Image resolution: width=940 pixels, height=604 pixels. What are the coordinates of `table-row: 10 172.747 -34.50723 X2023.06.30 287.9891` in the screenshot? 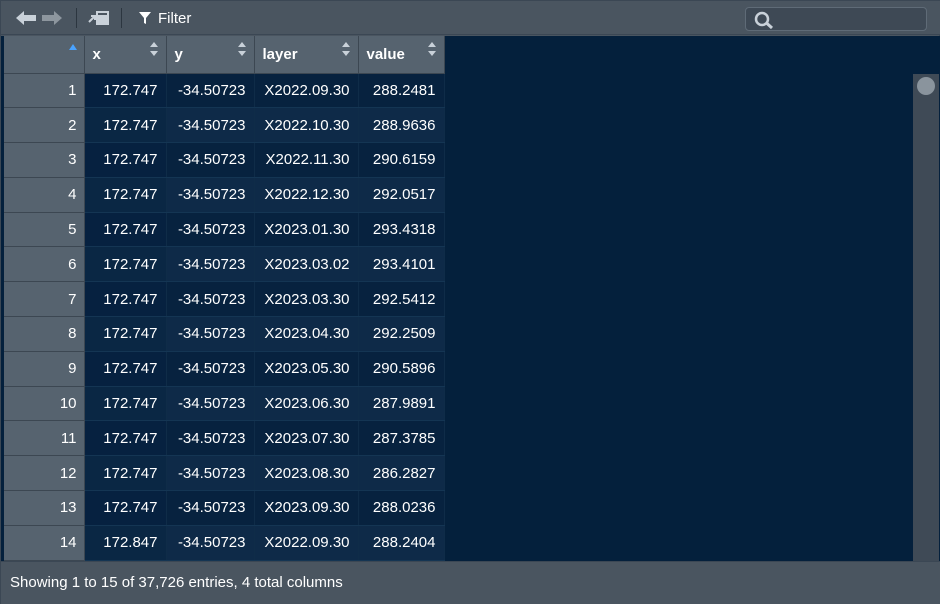 It's located at (224, 404).